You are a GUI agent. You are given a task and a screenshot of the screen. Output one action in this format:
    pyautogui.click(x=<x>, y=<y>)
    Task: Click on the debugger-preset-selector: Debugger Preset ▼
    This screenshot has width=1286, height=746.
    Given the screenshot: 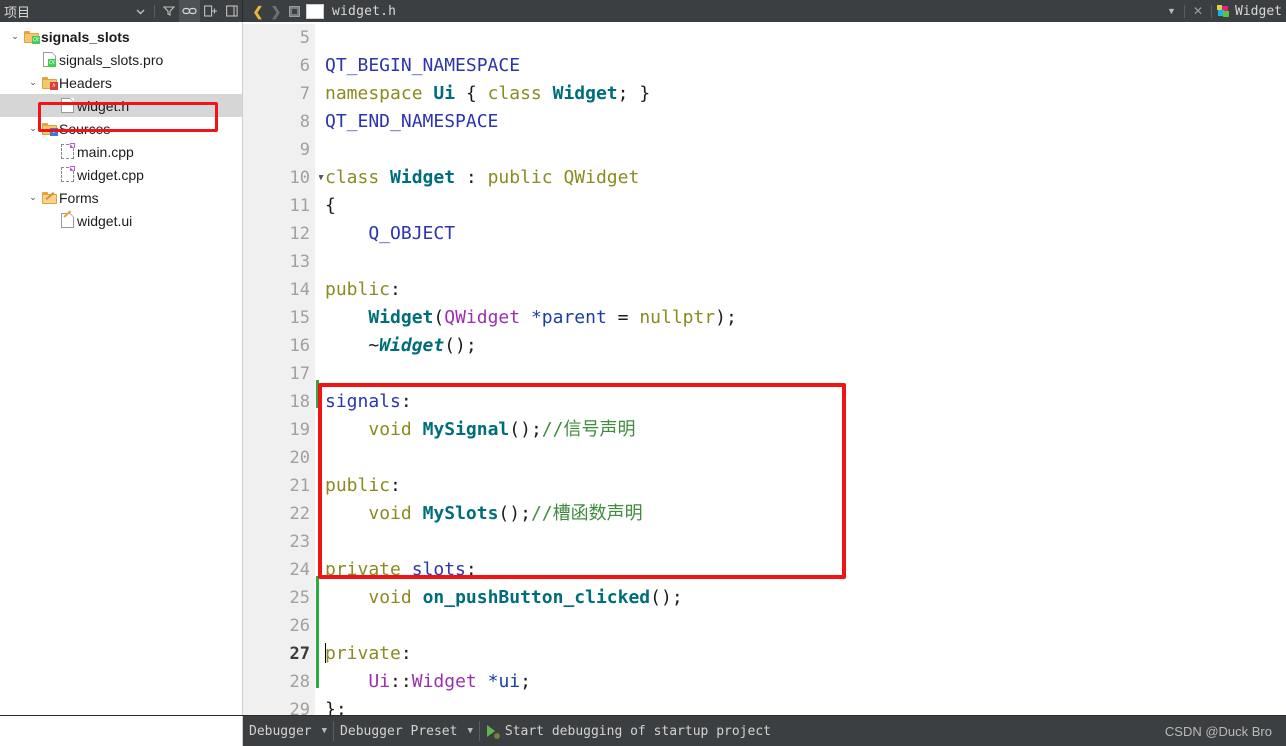 What is the action you would take?
    pyautogui.click(x=406, y=731)
    